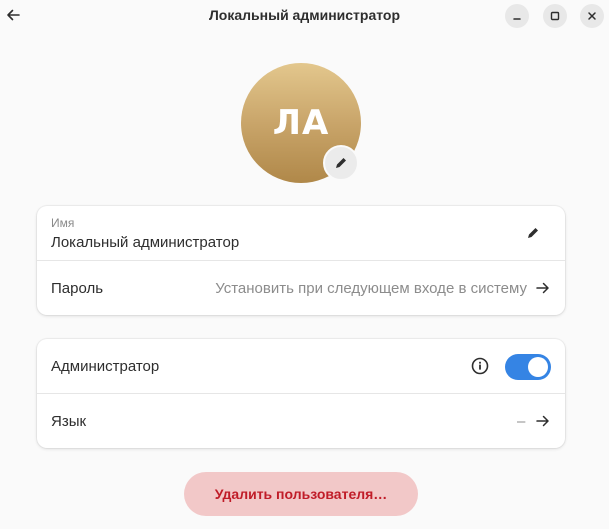 The height and width of the screenshot is (529, 609). I want to click on maximize-icon, so click(555, 16).